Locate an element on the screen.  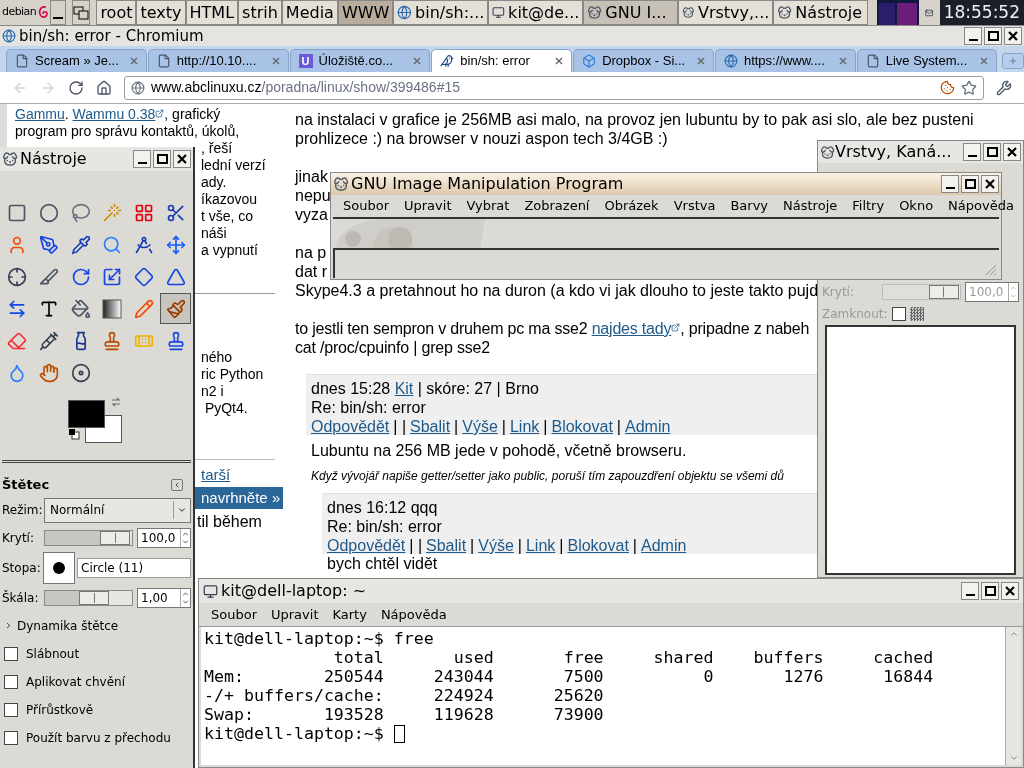
address-bar: www.abclinuxu.cz/poradna/linux/show/399486#15 is located at coordinates (554, 87).